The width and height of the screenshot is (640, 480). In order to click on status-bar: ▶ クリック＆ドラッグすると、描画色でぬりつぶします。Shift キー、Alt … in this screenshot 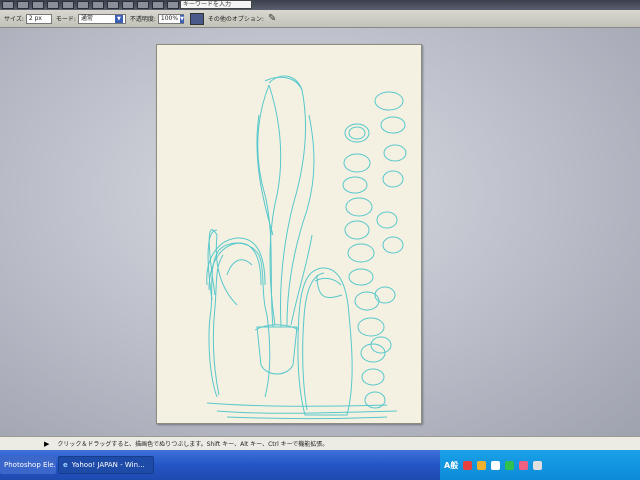, I will do `click(320, 443)`.